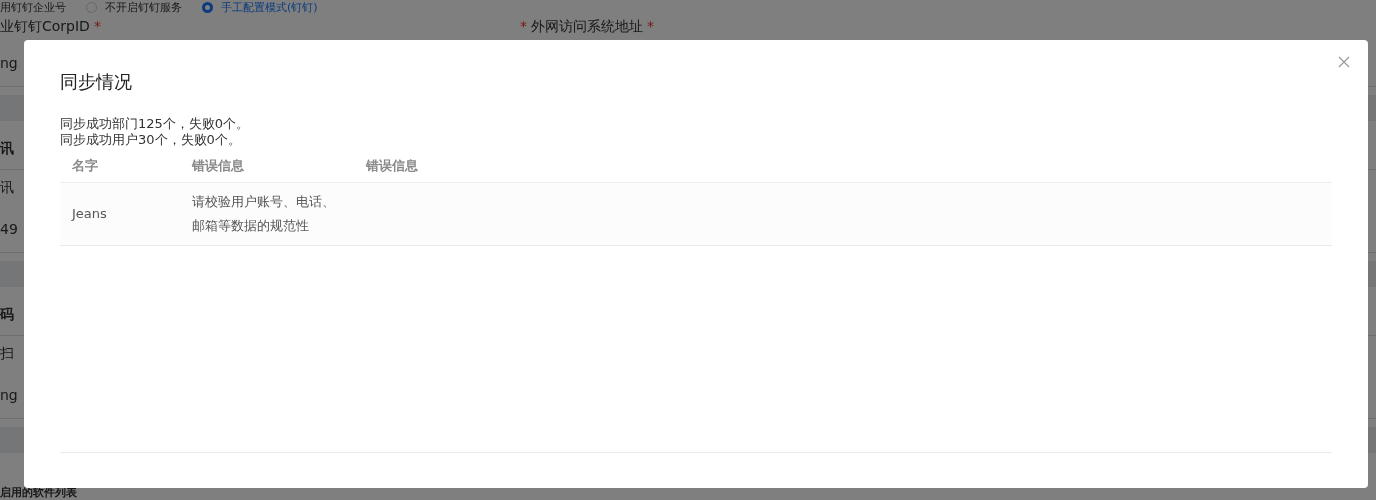 This screenshot has width=1376, height=500. Describe the element at coordinates (120, 166) in the screenshot. I see `column-header: 名字` at that location.